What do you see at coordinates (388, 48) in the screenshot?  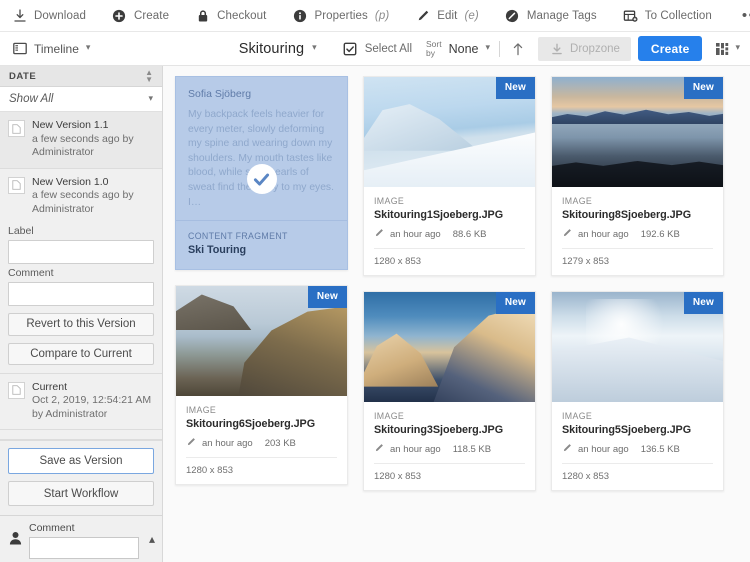 I see `select-all-label: Select All` at bounding box center [388, 48].